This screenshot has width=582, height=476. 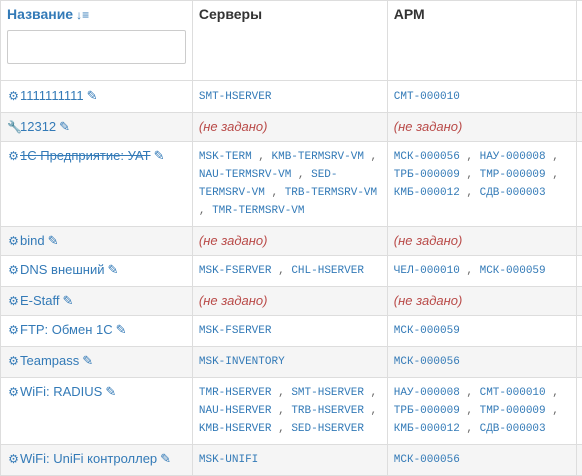 What do you see at coordinates (331, 193) in the screenshot?
I see `server-link: TRB-TERMSRV-VM` at bounding box center [331, 193].